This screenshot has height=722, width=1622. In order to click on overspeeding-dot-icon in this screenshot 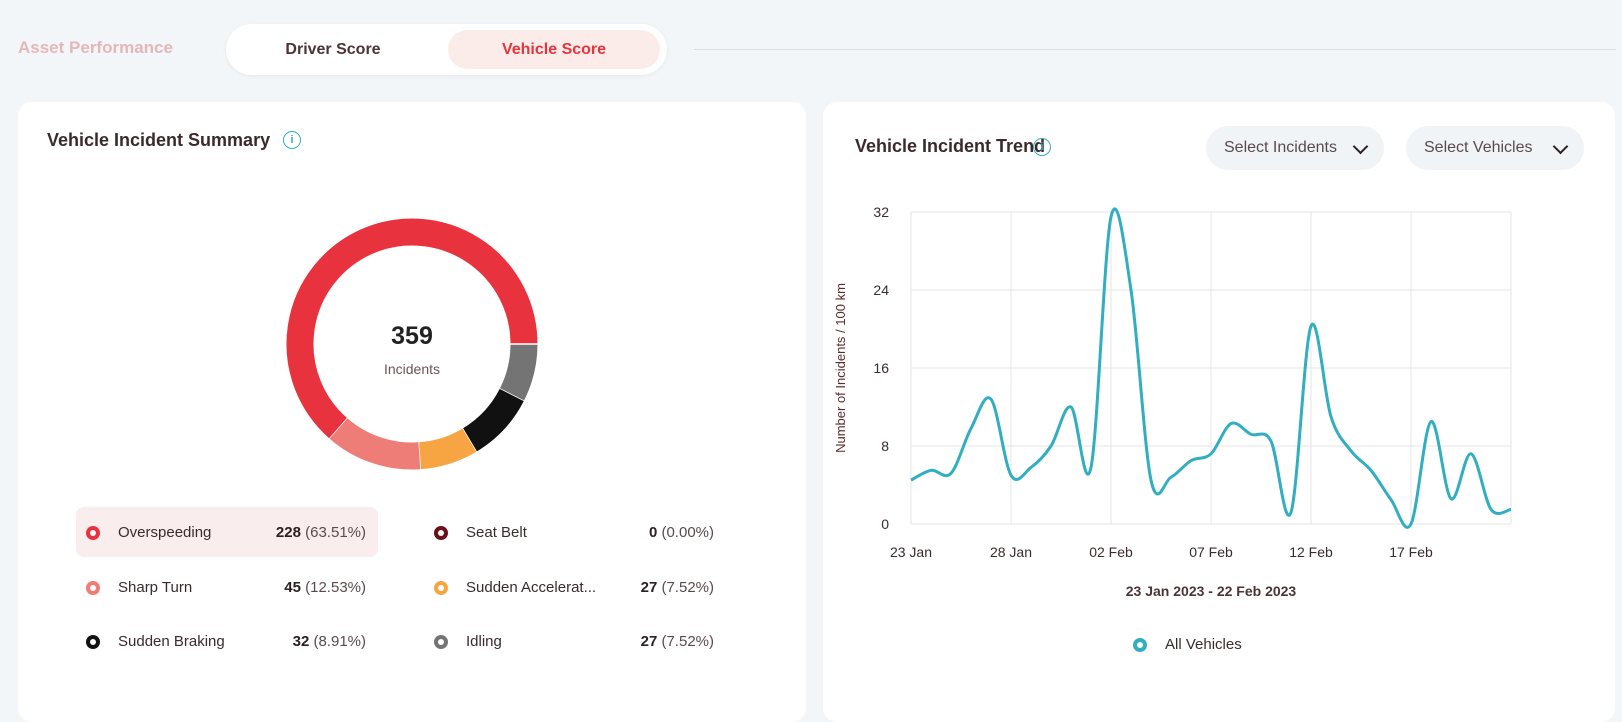, I will do `click(93, 533)`.